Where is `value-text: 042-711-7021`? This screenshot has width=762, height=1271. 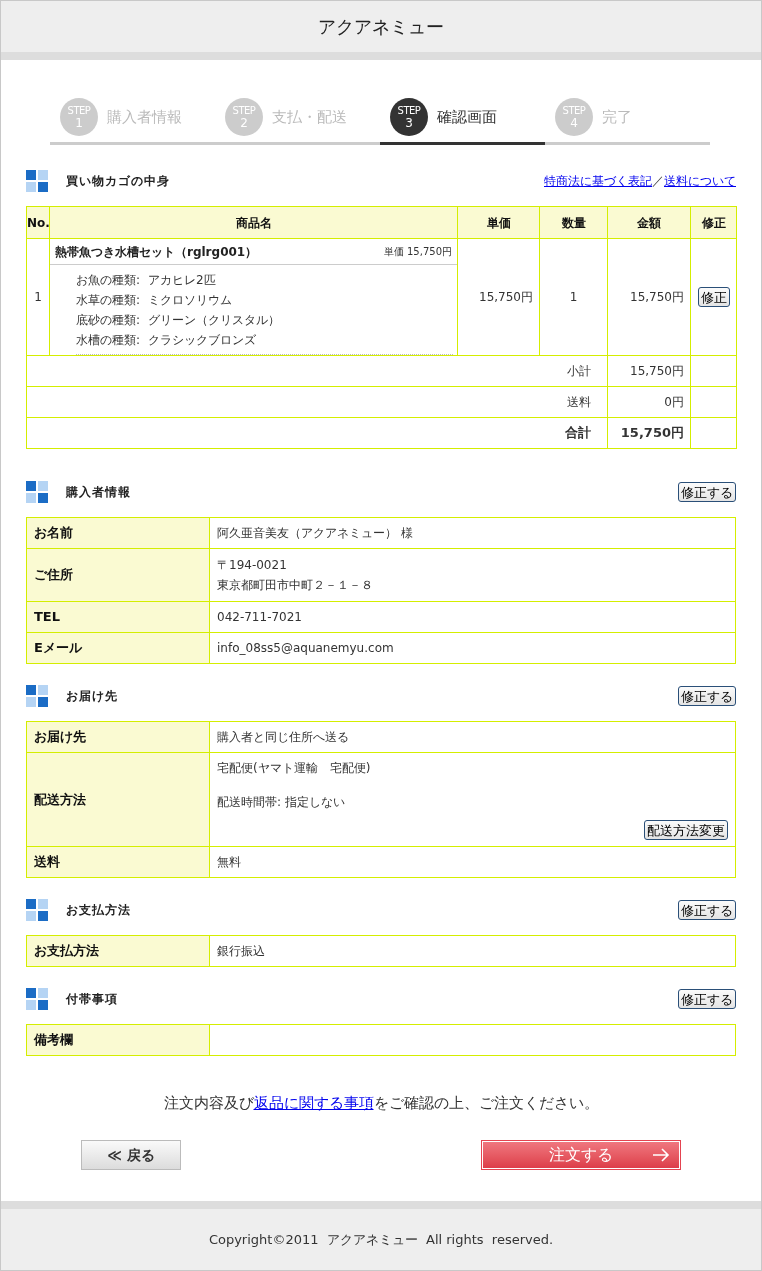
value-text: 042-711-7021 is located at coordinates (259, 617).